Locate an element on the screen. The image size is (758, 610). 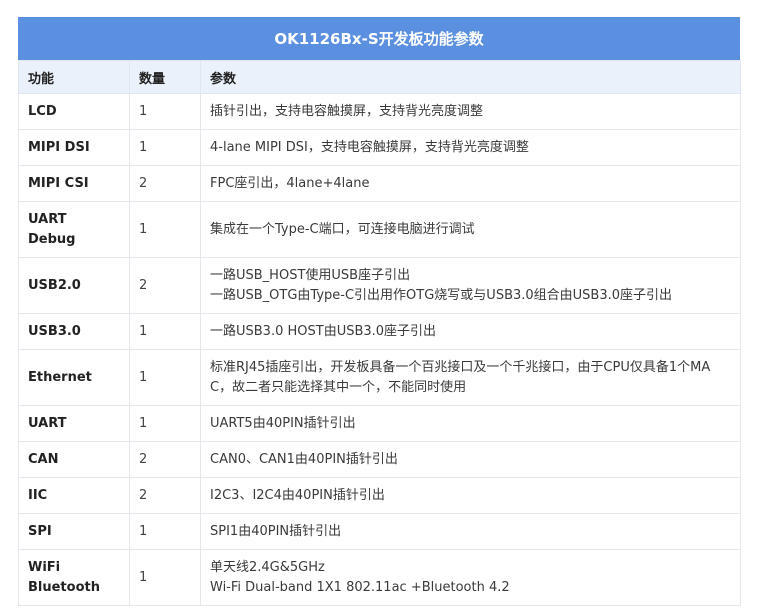
table-row: UART 1 UART5由40PIN插针引出 is located at coordinates (379, 423).